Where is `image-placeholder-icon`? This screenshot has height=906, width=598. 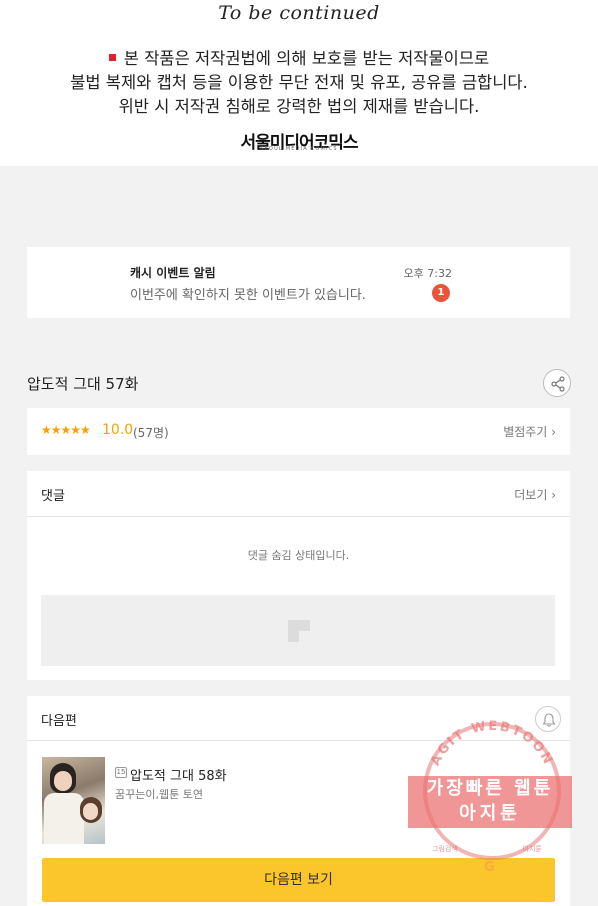 image-placeholder-icon is located at coordinates (299, 631).